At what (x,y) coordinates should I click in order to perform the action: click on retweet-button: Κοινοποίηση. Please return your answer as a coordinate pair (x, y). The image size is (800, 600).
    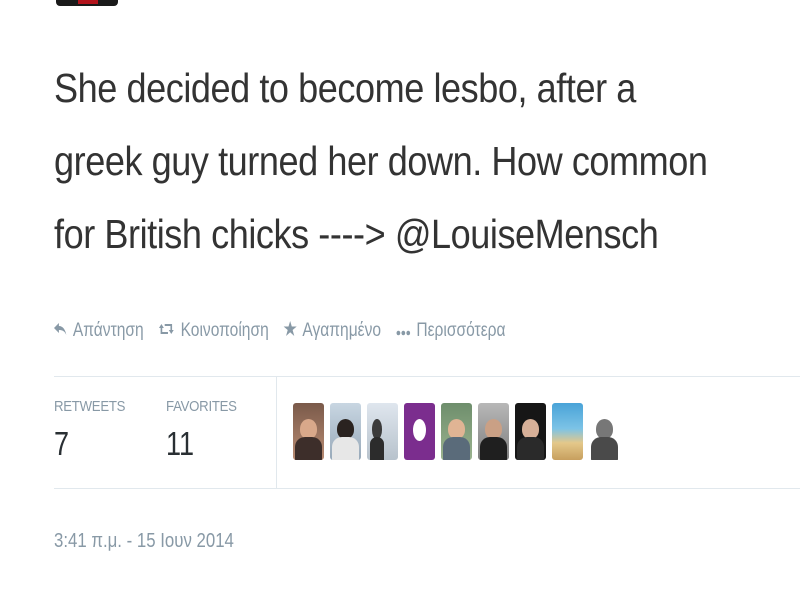
    Looking at the image, I should click on (213, 331).